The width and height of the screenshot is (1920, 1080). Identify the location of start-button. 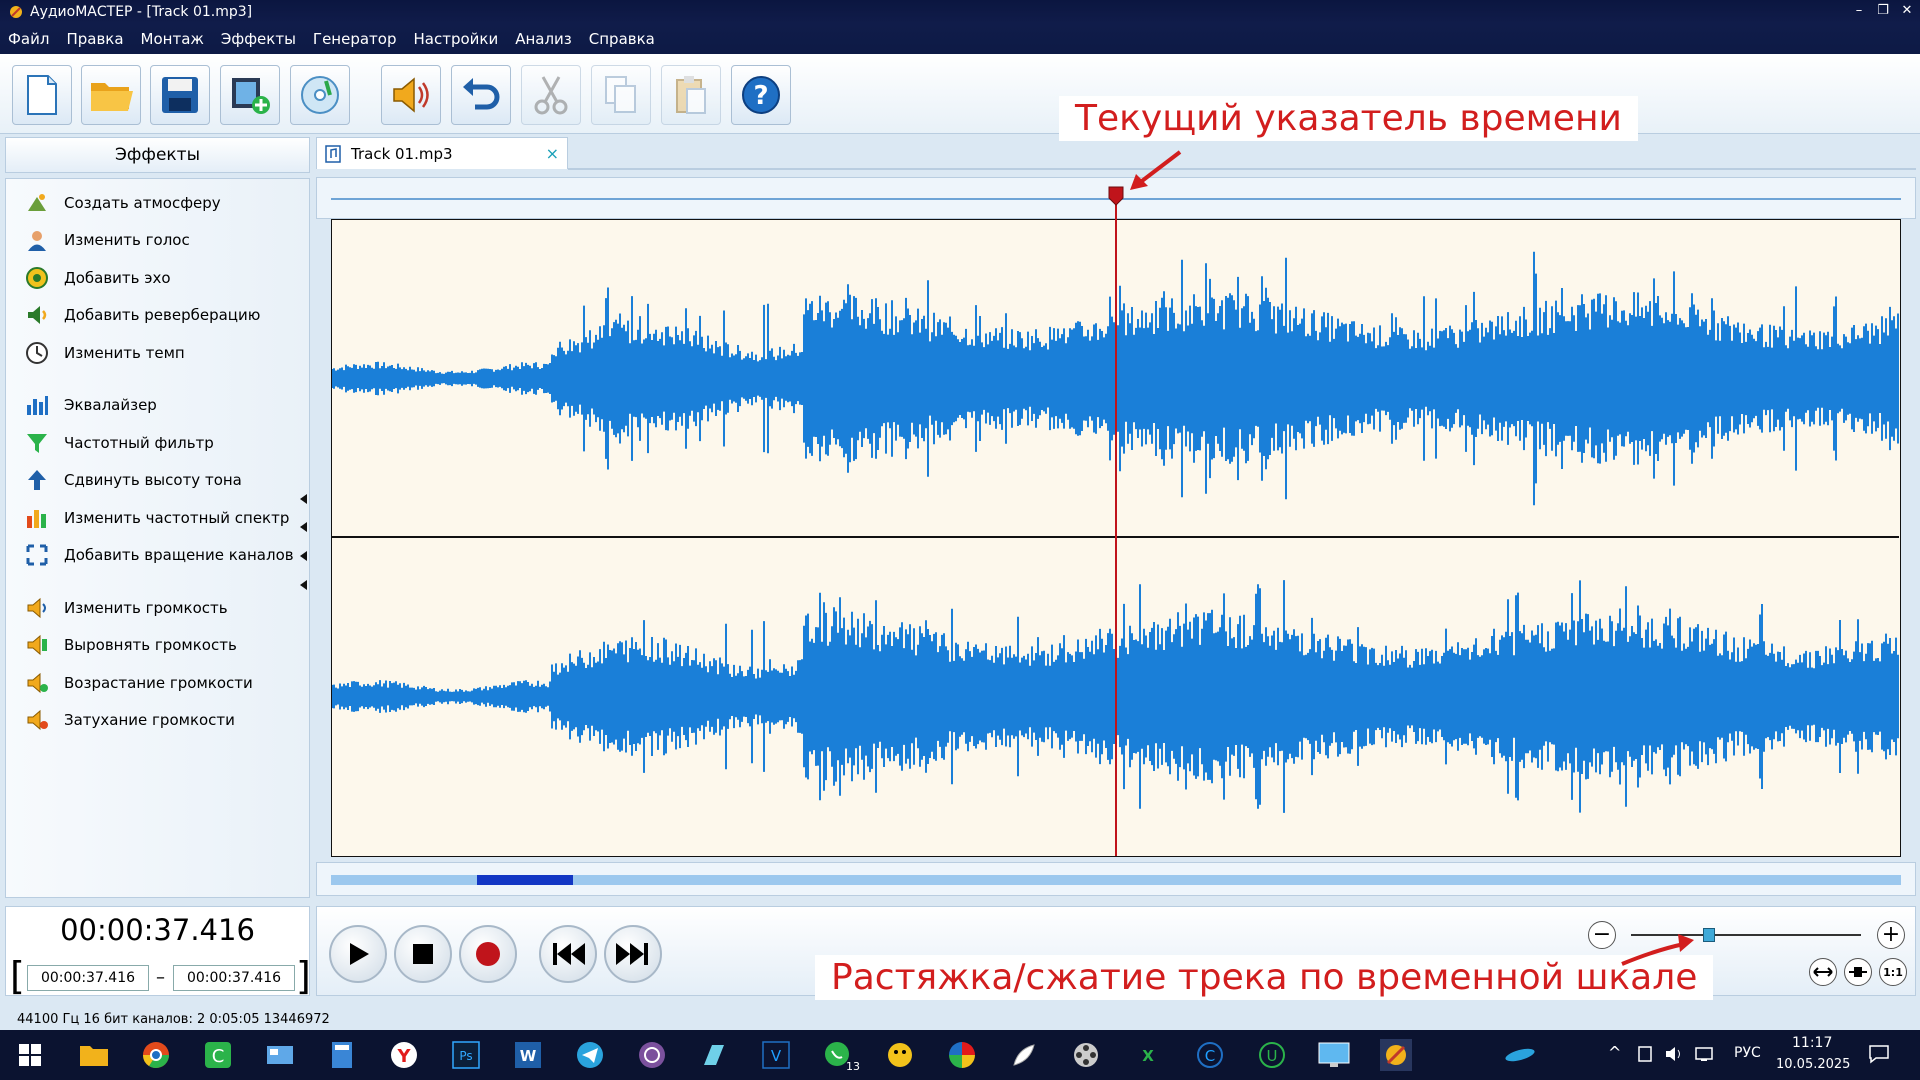
(30, 1055).